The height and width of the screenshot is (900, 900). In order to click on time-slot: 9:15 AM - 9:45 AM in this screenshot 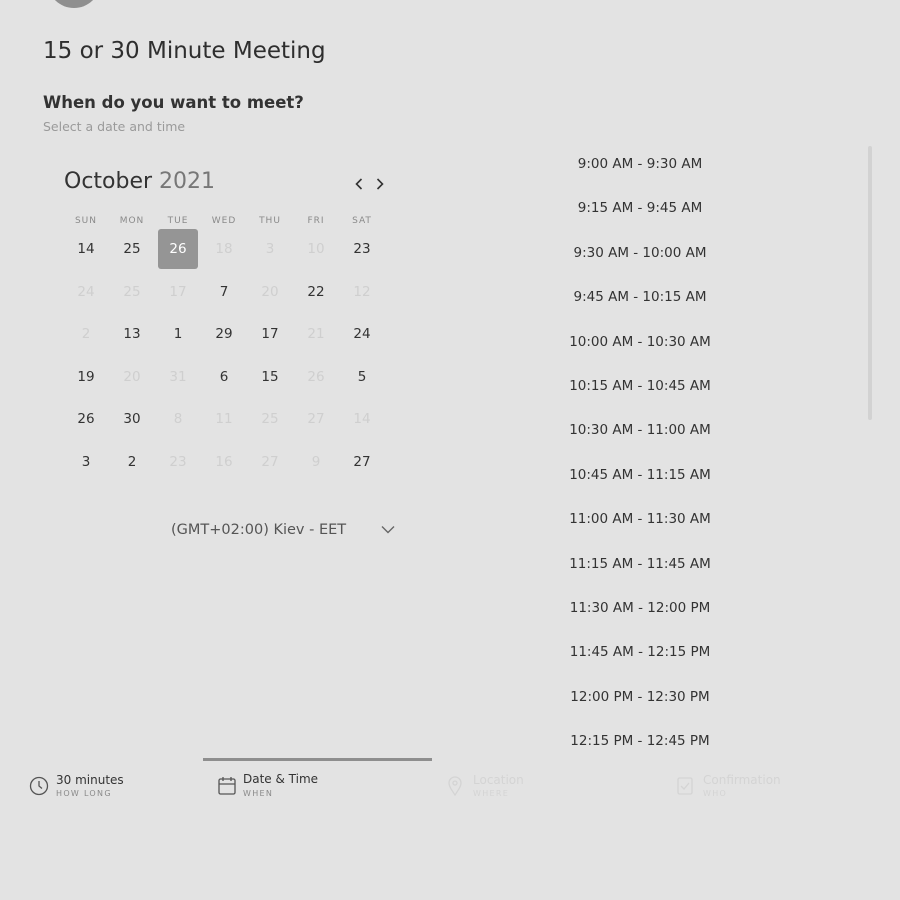, I will do `click(640, 208)`.